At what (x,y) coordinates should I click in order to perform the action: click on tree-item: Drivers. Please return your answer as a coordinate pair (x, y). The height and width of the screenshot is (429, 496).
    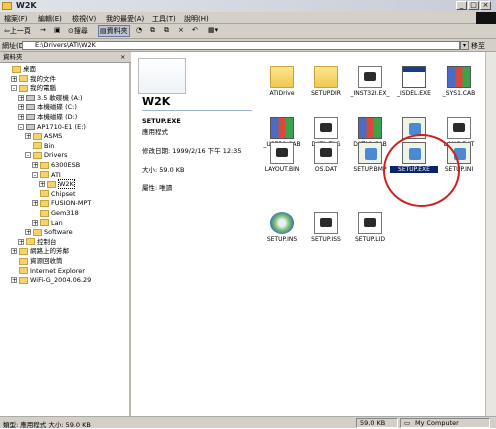
    Looking at the image, I should click on (50, 155).